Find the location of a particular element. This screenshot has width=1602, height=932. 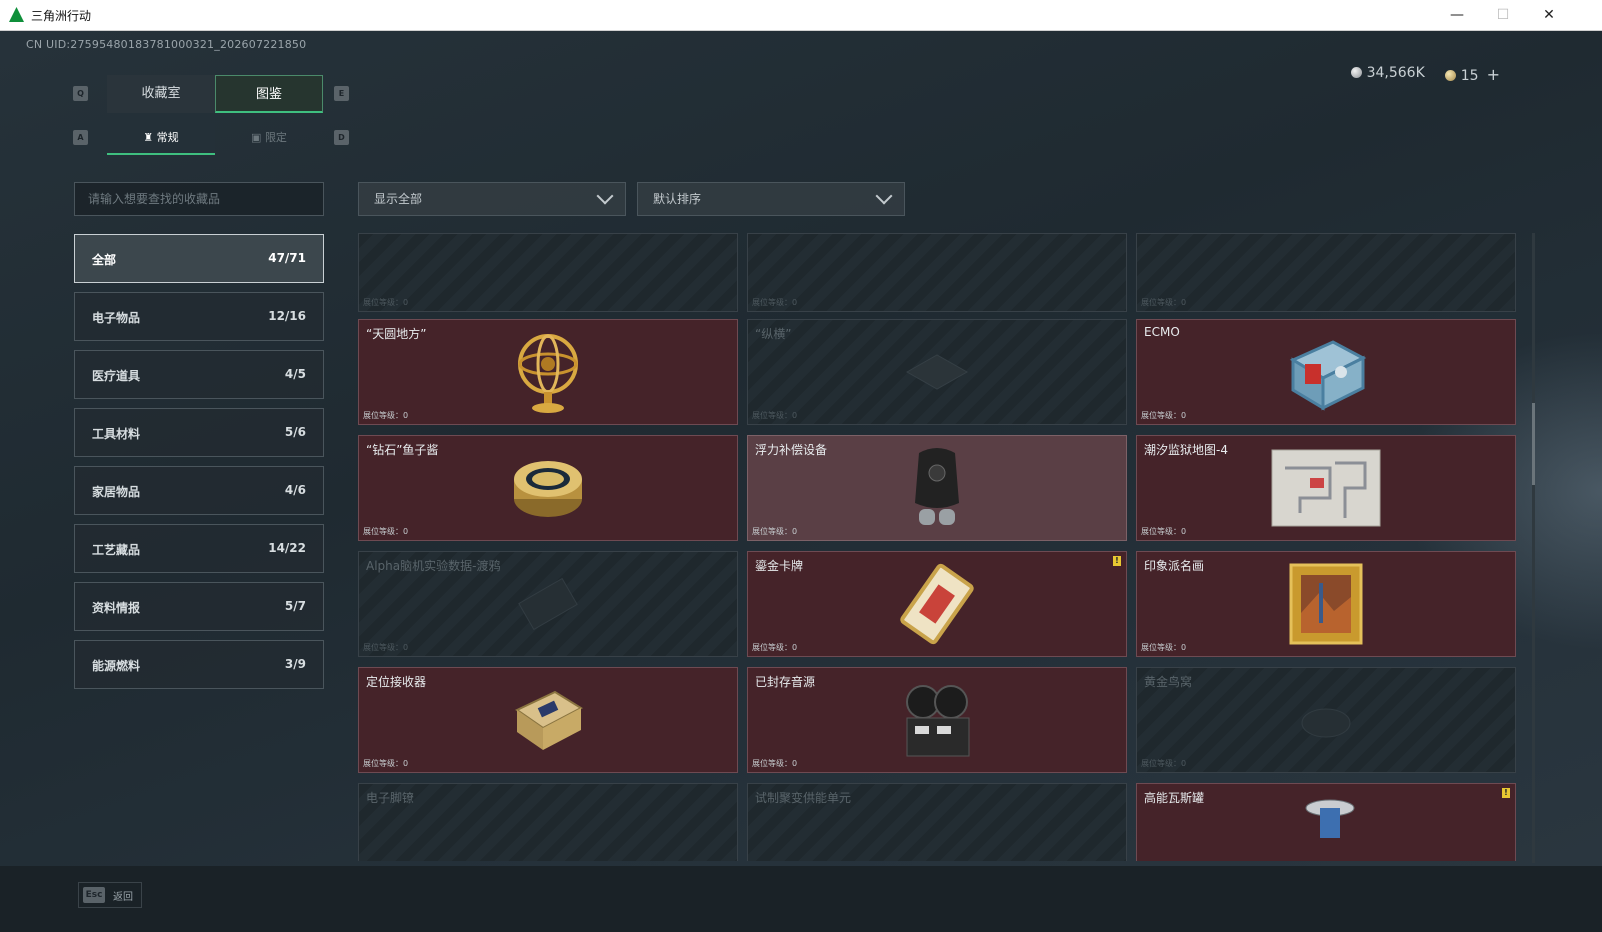

item-card: 印象派名画 展位等级：0 is located at coordinates (1326, 604).